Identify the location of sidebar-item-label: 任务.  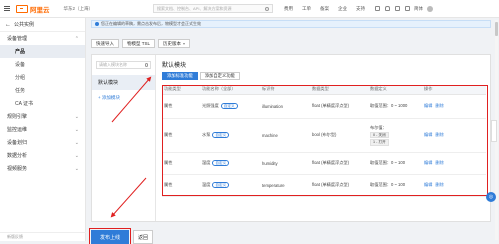
(20, 91).